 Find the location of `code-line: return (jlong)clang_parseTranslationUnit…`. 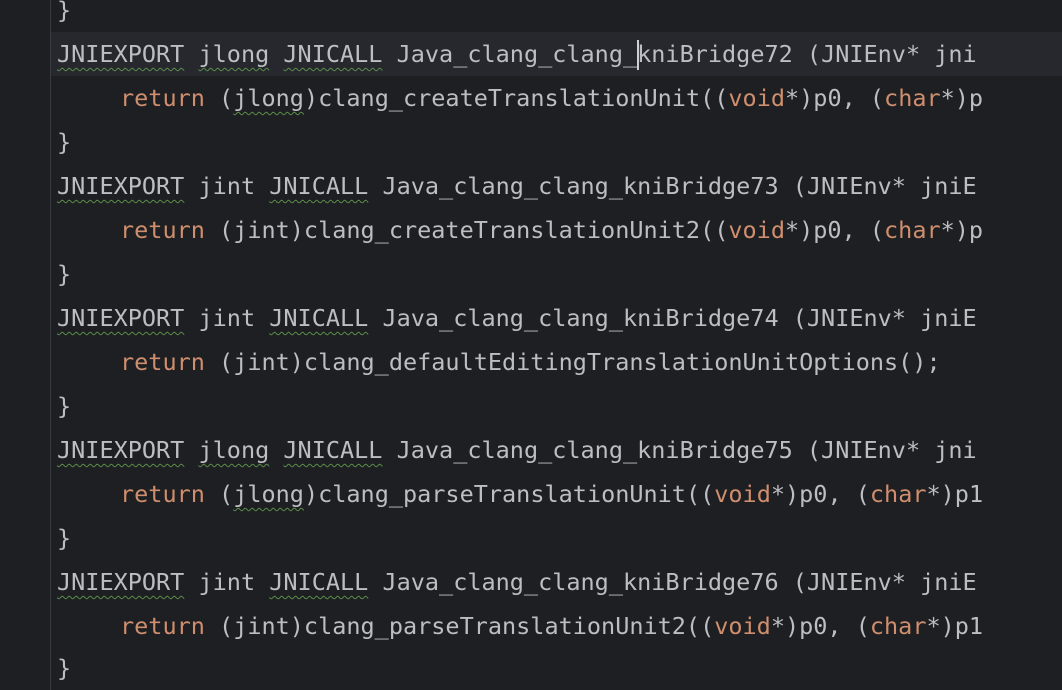

code-line: return (jlong)clang_parseTranslationUnit… is located at coordinates (556, 494).